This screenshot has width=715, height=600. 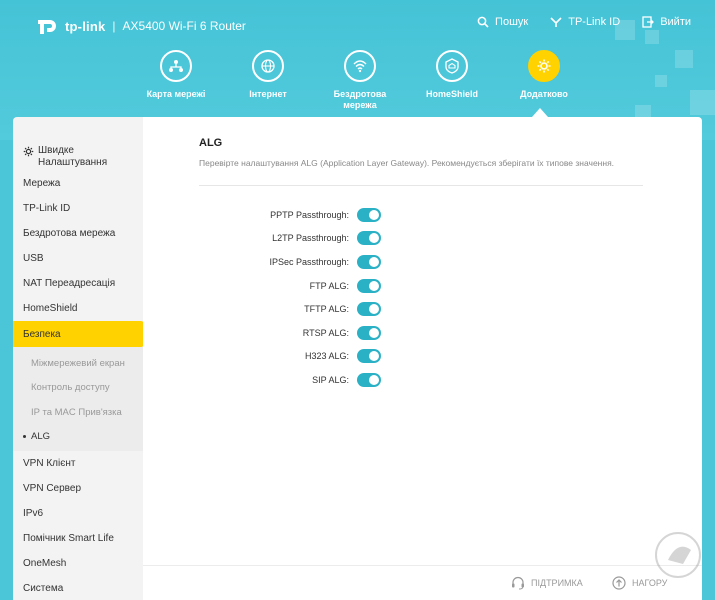 What do you see at coordinates (360, 99) in the screenshot?
I see `nav-label: Бездротова мережа` at bounding box center [360, 99].